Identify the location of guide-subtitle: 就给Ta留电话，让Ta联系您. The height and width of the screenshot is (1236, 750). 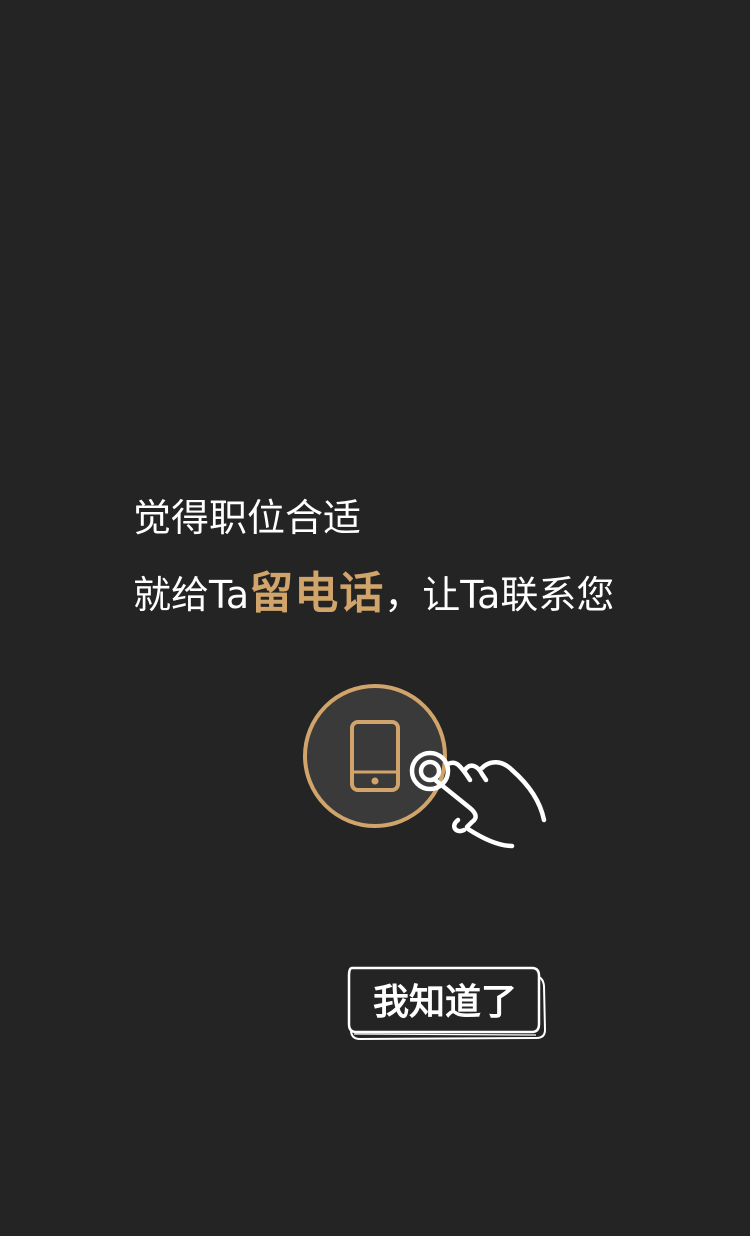
(373, 594).